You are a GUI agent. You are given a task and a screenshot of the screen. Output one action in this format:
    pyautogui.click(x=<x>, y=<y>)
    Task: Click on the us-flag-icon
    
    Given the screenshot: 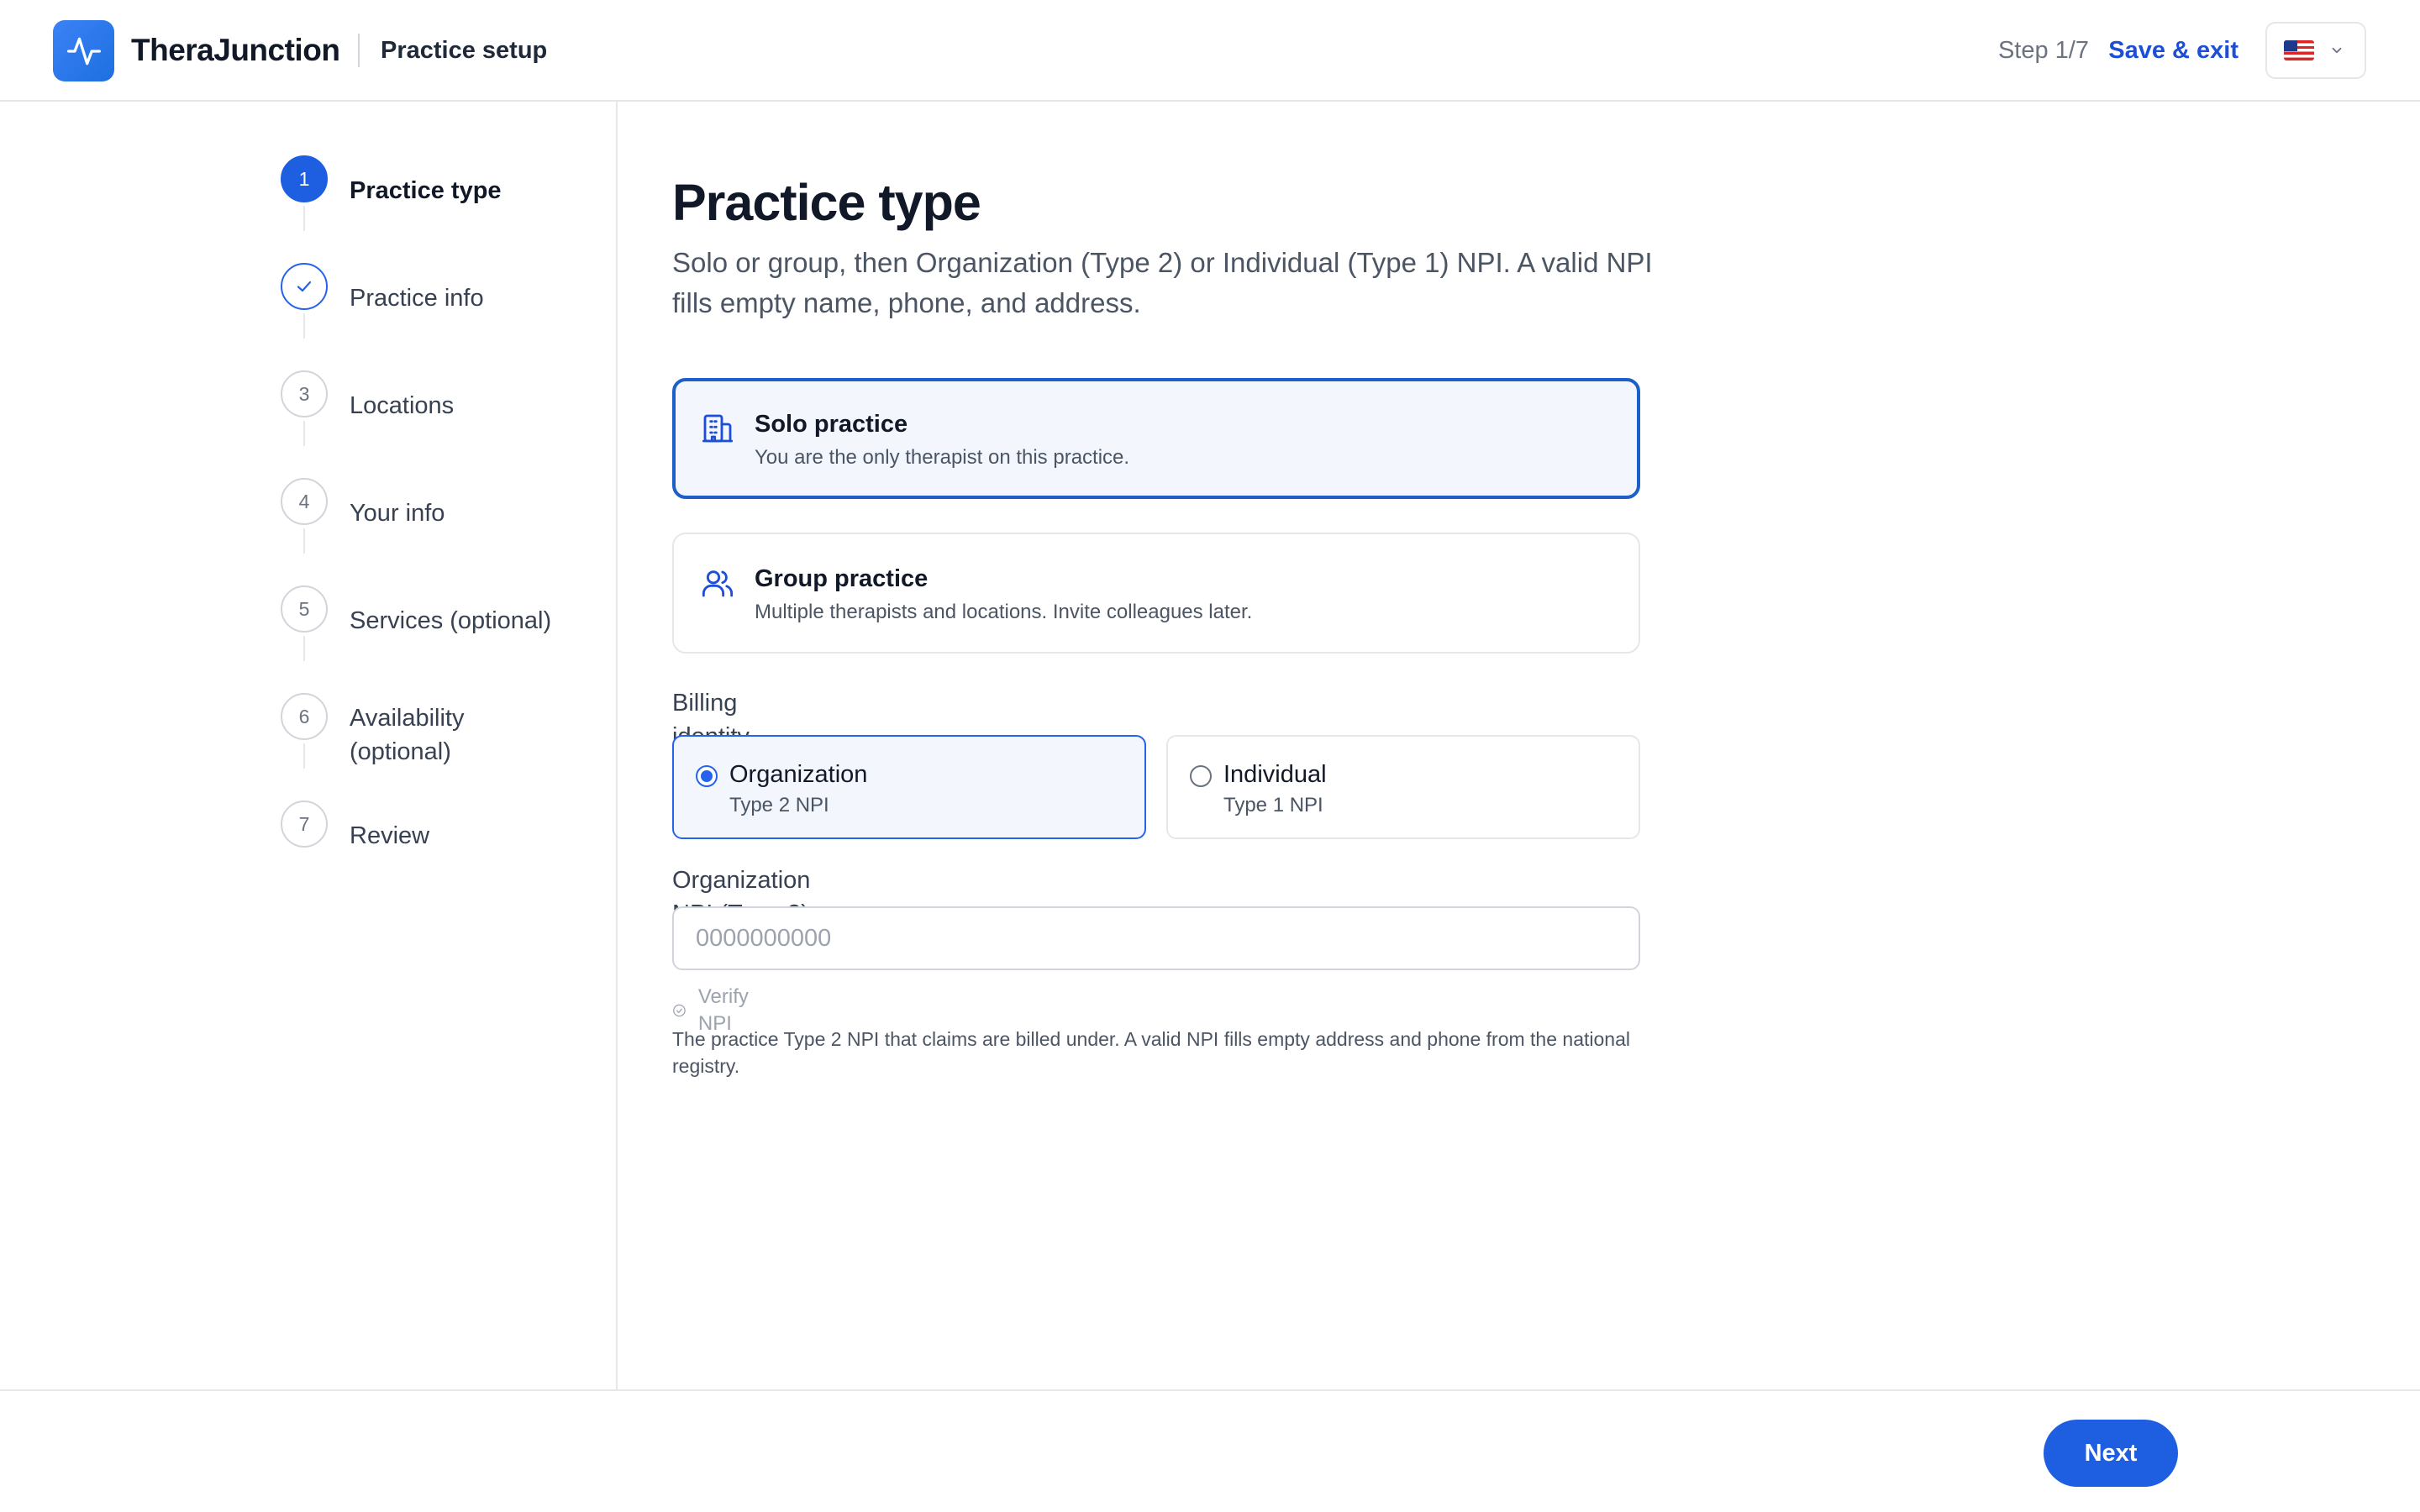 What is the action you would take?
    pyautogui.click(x=2299, y=50)
    